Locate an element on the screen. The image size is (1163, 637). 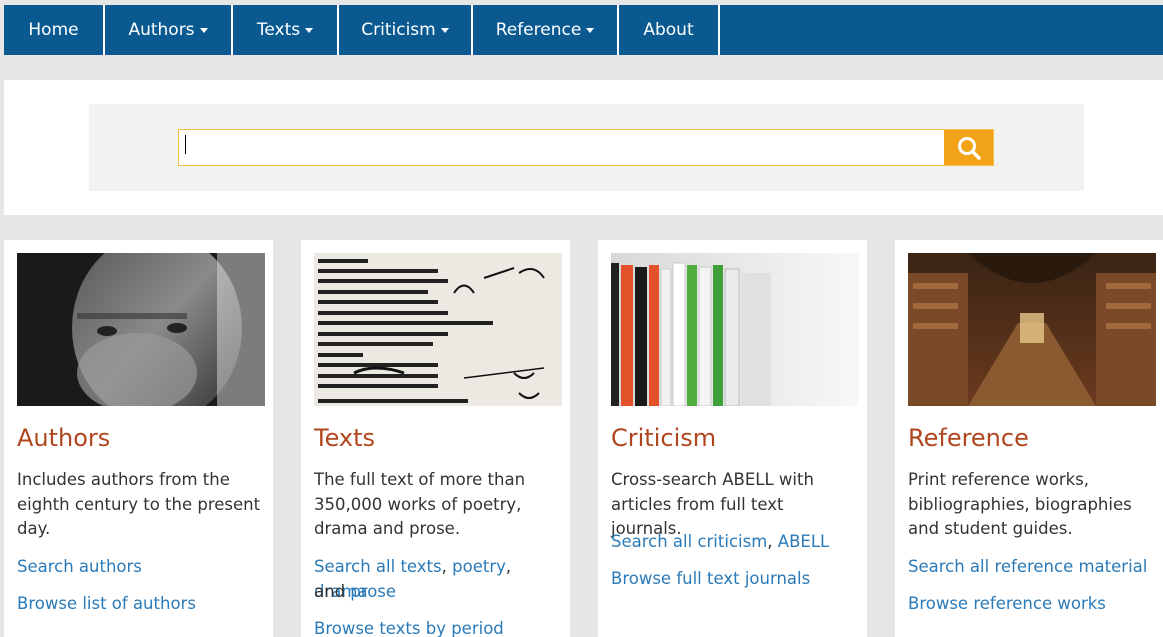
nav-home: Home is located at coordinates (54, 30).